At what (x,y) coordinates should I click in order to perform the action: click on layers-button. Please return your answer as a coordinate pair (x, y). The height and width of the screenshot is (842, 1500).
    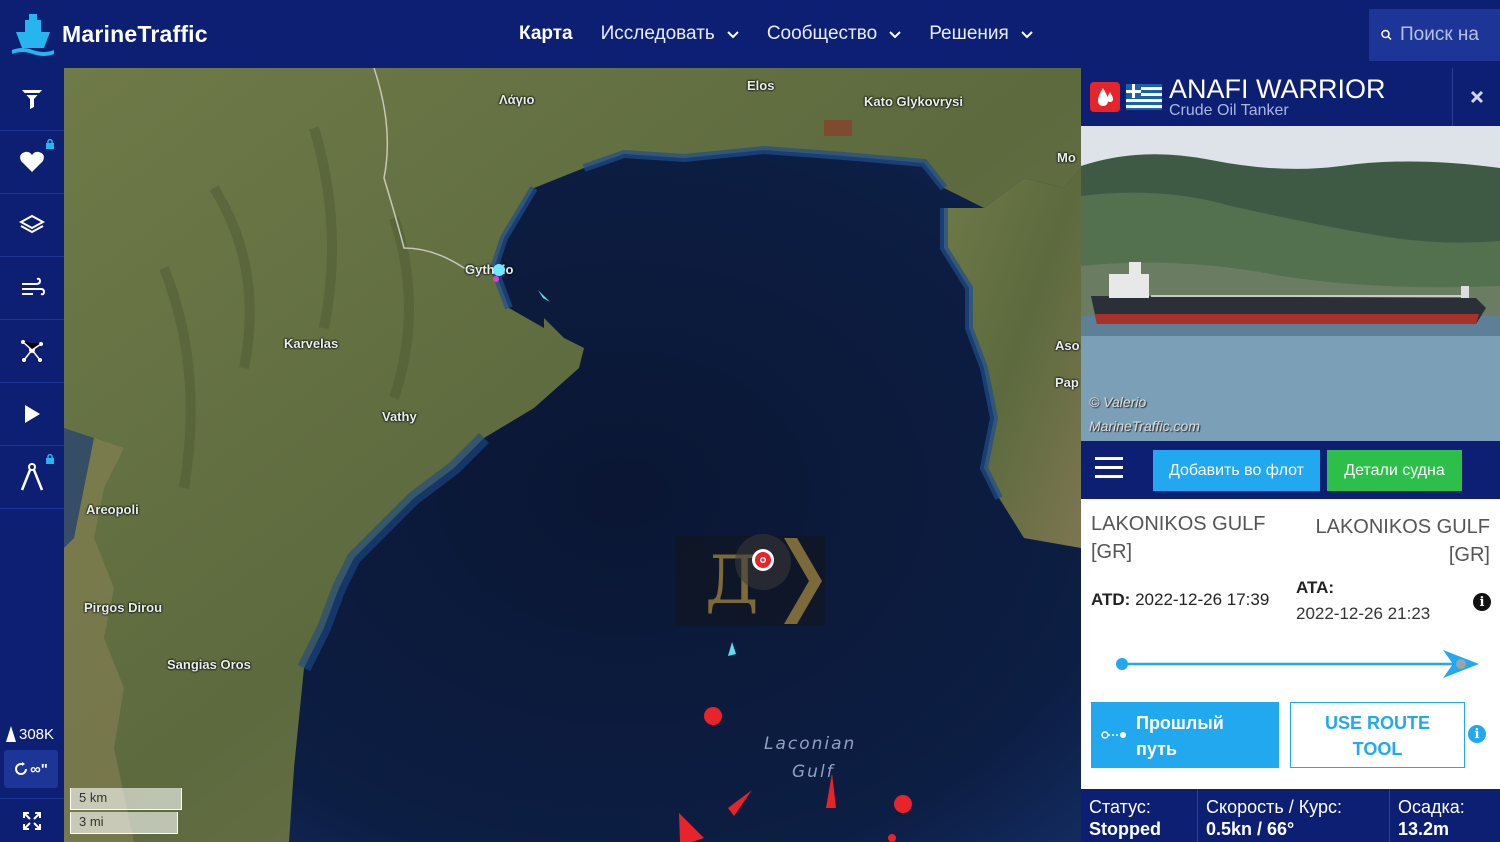
    Looking at the image, I should click on (32, 225).